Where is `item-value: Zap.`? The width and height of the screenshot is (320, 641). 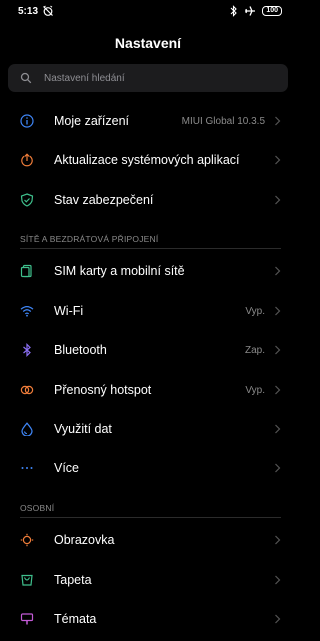 item-value: Zap. is located at coordinates (254, 350).